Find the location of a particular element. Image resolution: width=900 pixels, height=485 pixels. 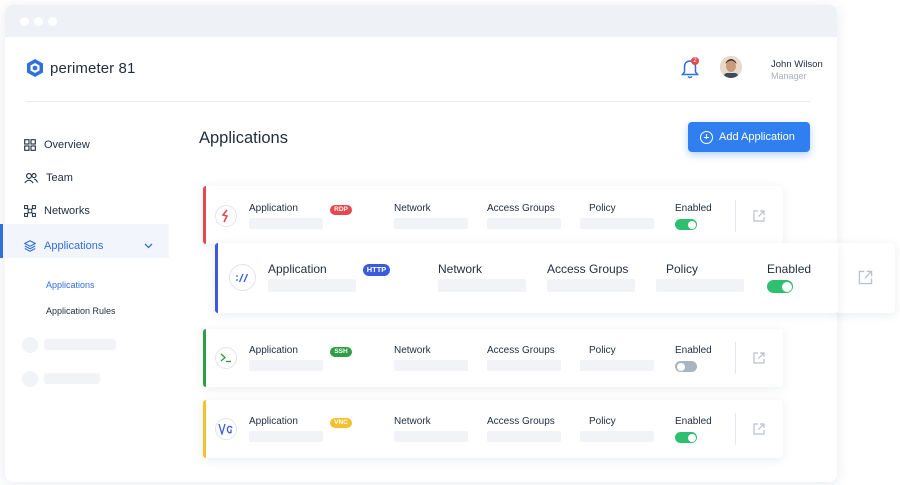

sidebar-item-team: Team is located at coordinates (48, 178).